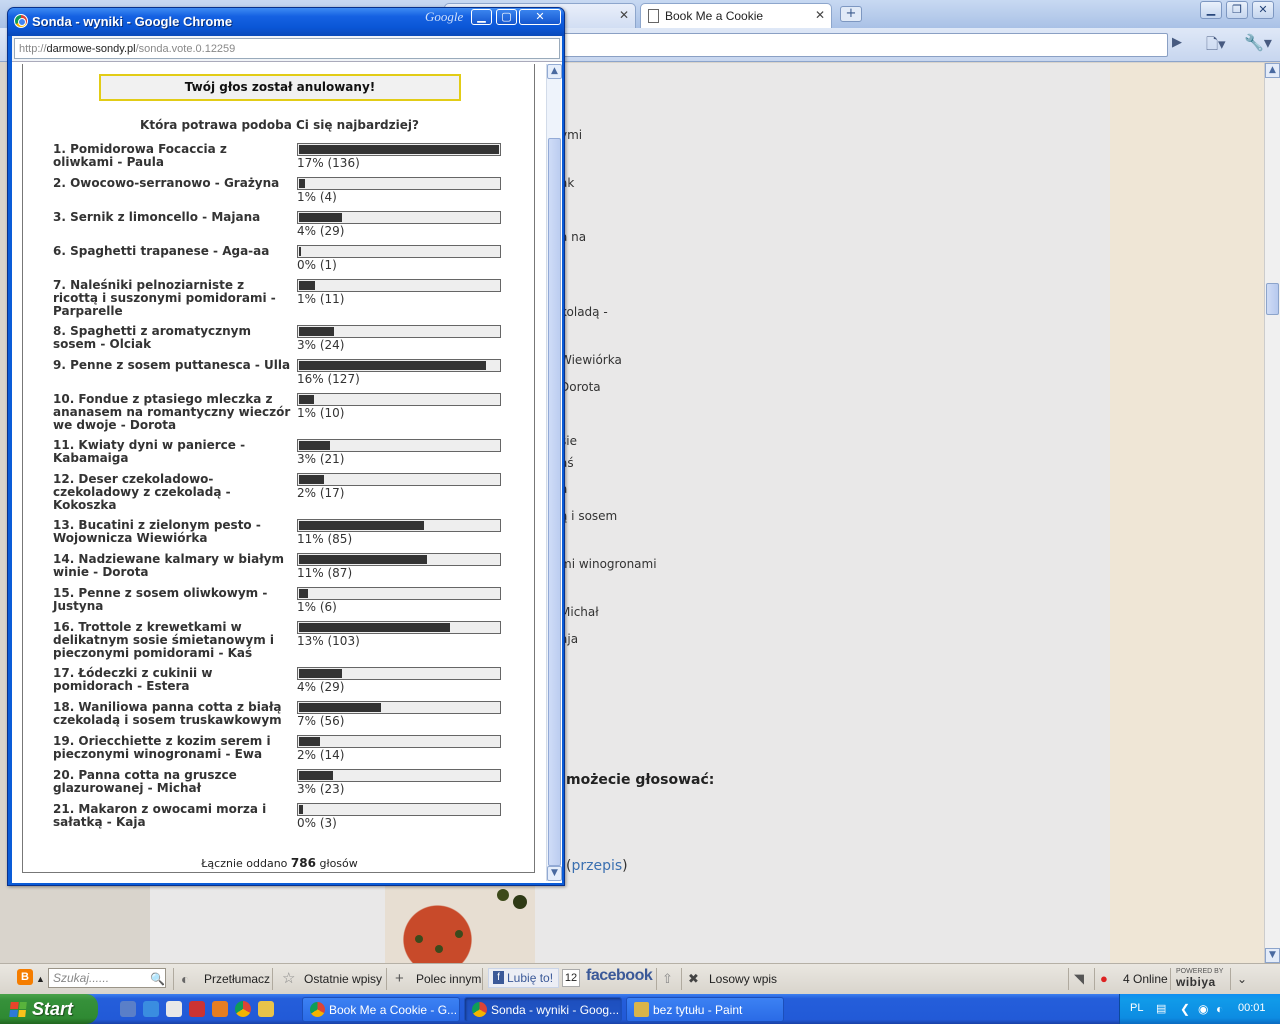  Describe the element at coordinates (220, 1009) in the screenshot. I see `firefox-icon` at that location.